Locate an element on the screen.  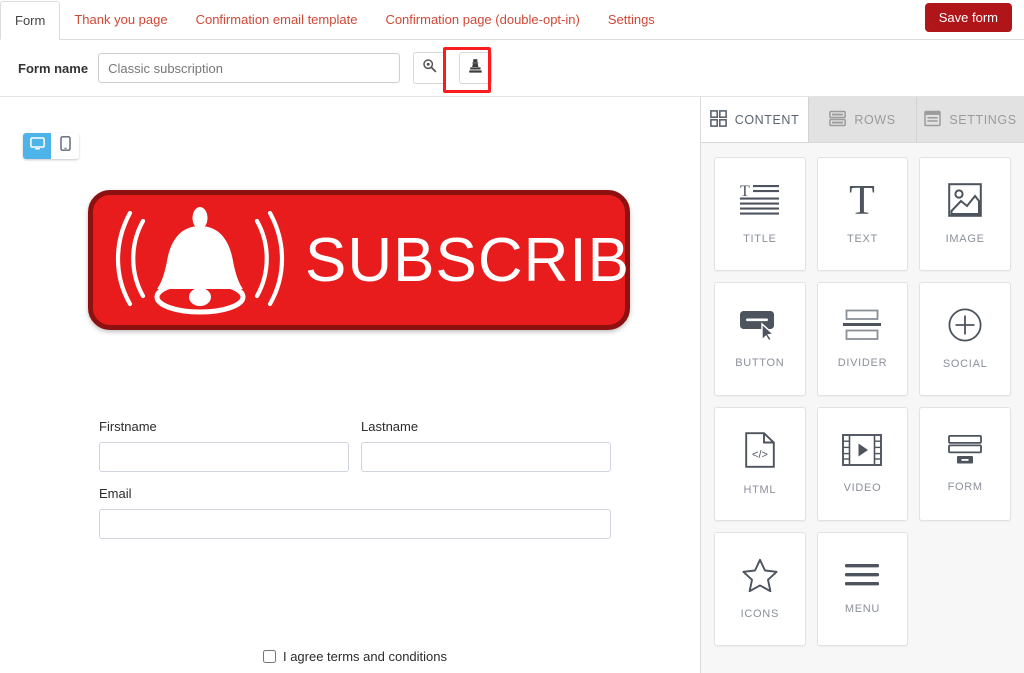
lastname-field-group: Lastname is located at coordinates (486, 445).